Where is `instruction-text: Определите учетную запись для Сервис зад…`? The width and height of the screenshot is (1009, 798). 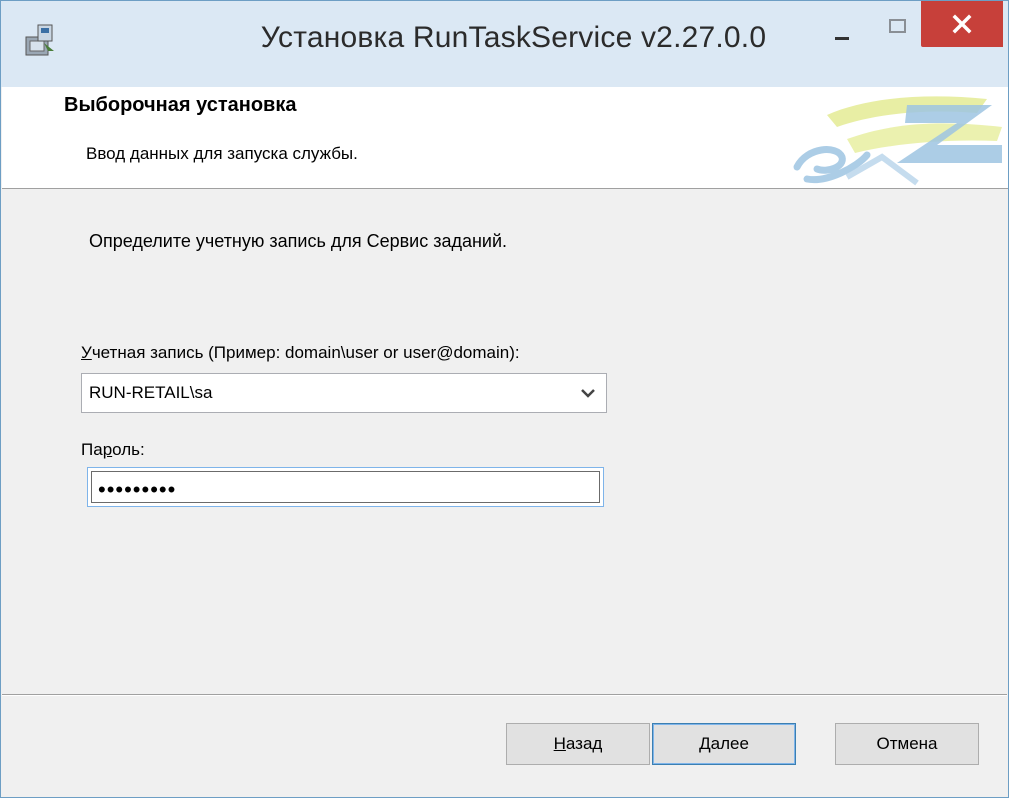
instruction-text: Определите учетную запись для Сервис зад… is located at coordinates (298, 241).